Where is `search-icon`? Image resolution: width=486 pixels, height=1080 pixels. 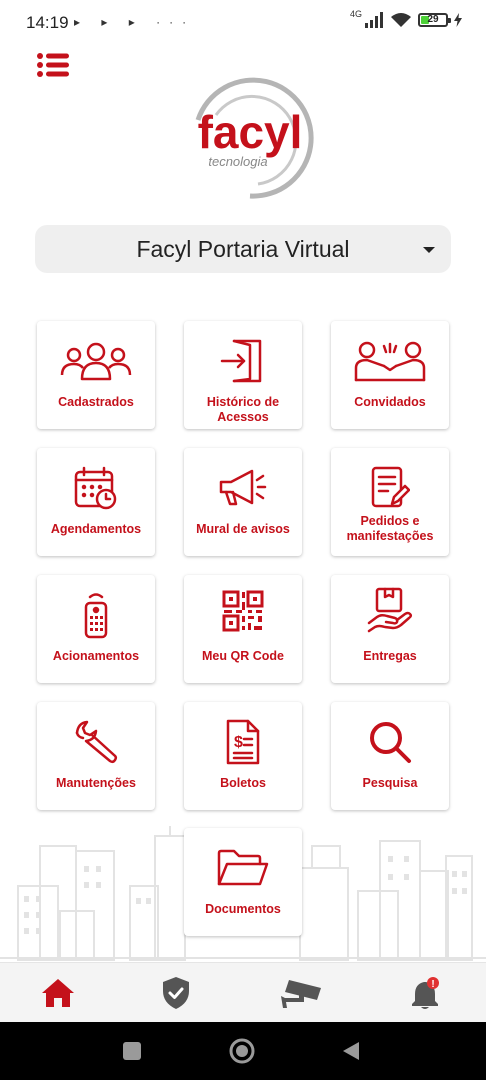 search-icon is located at coordinates (390, 742).